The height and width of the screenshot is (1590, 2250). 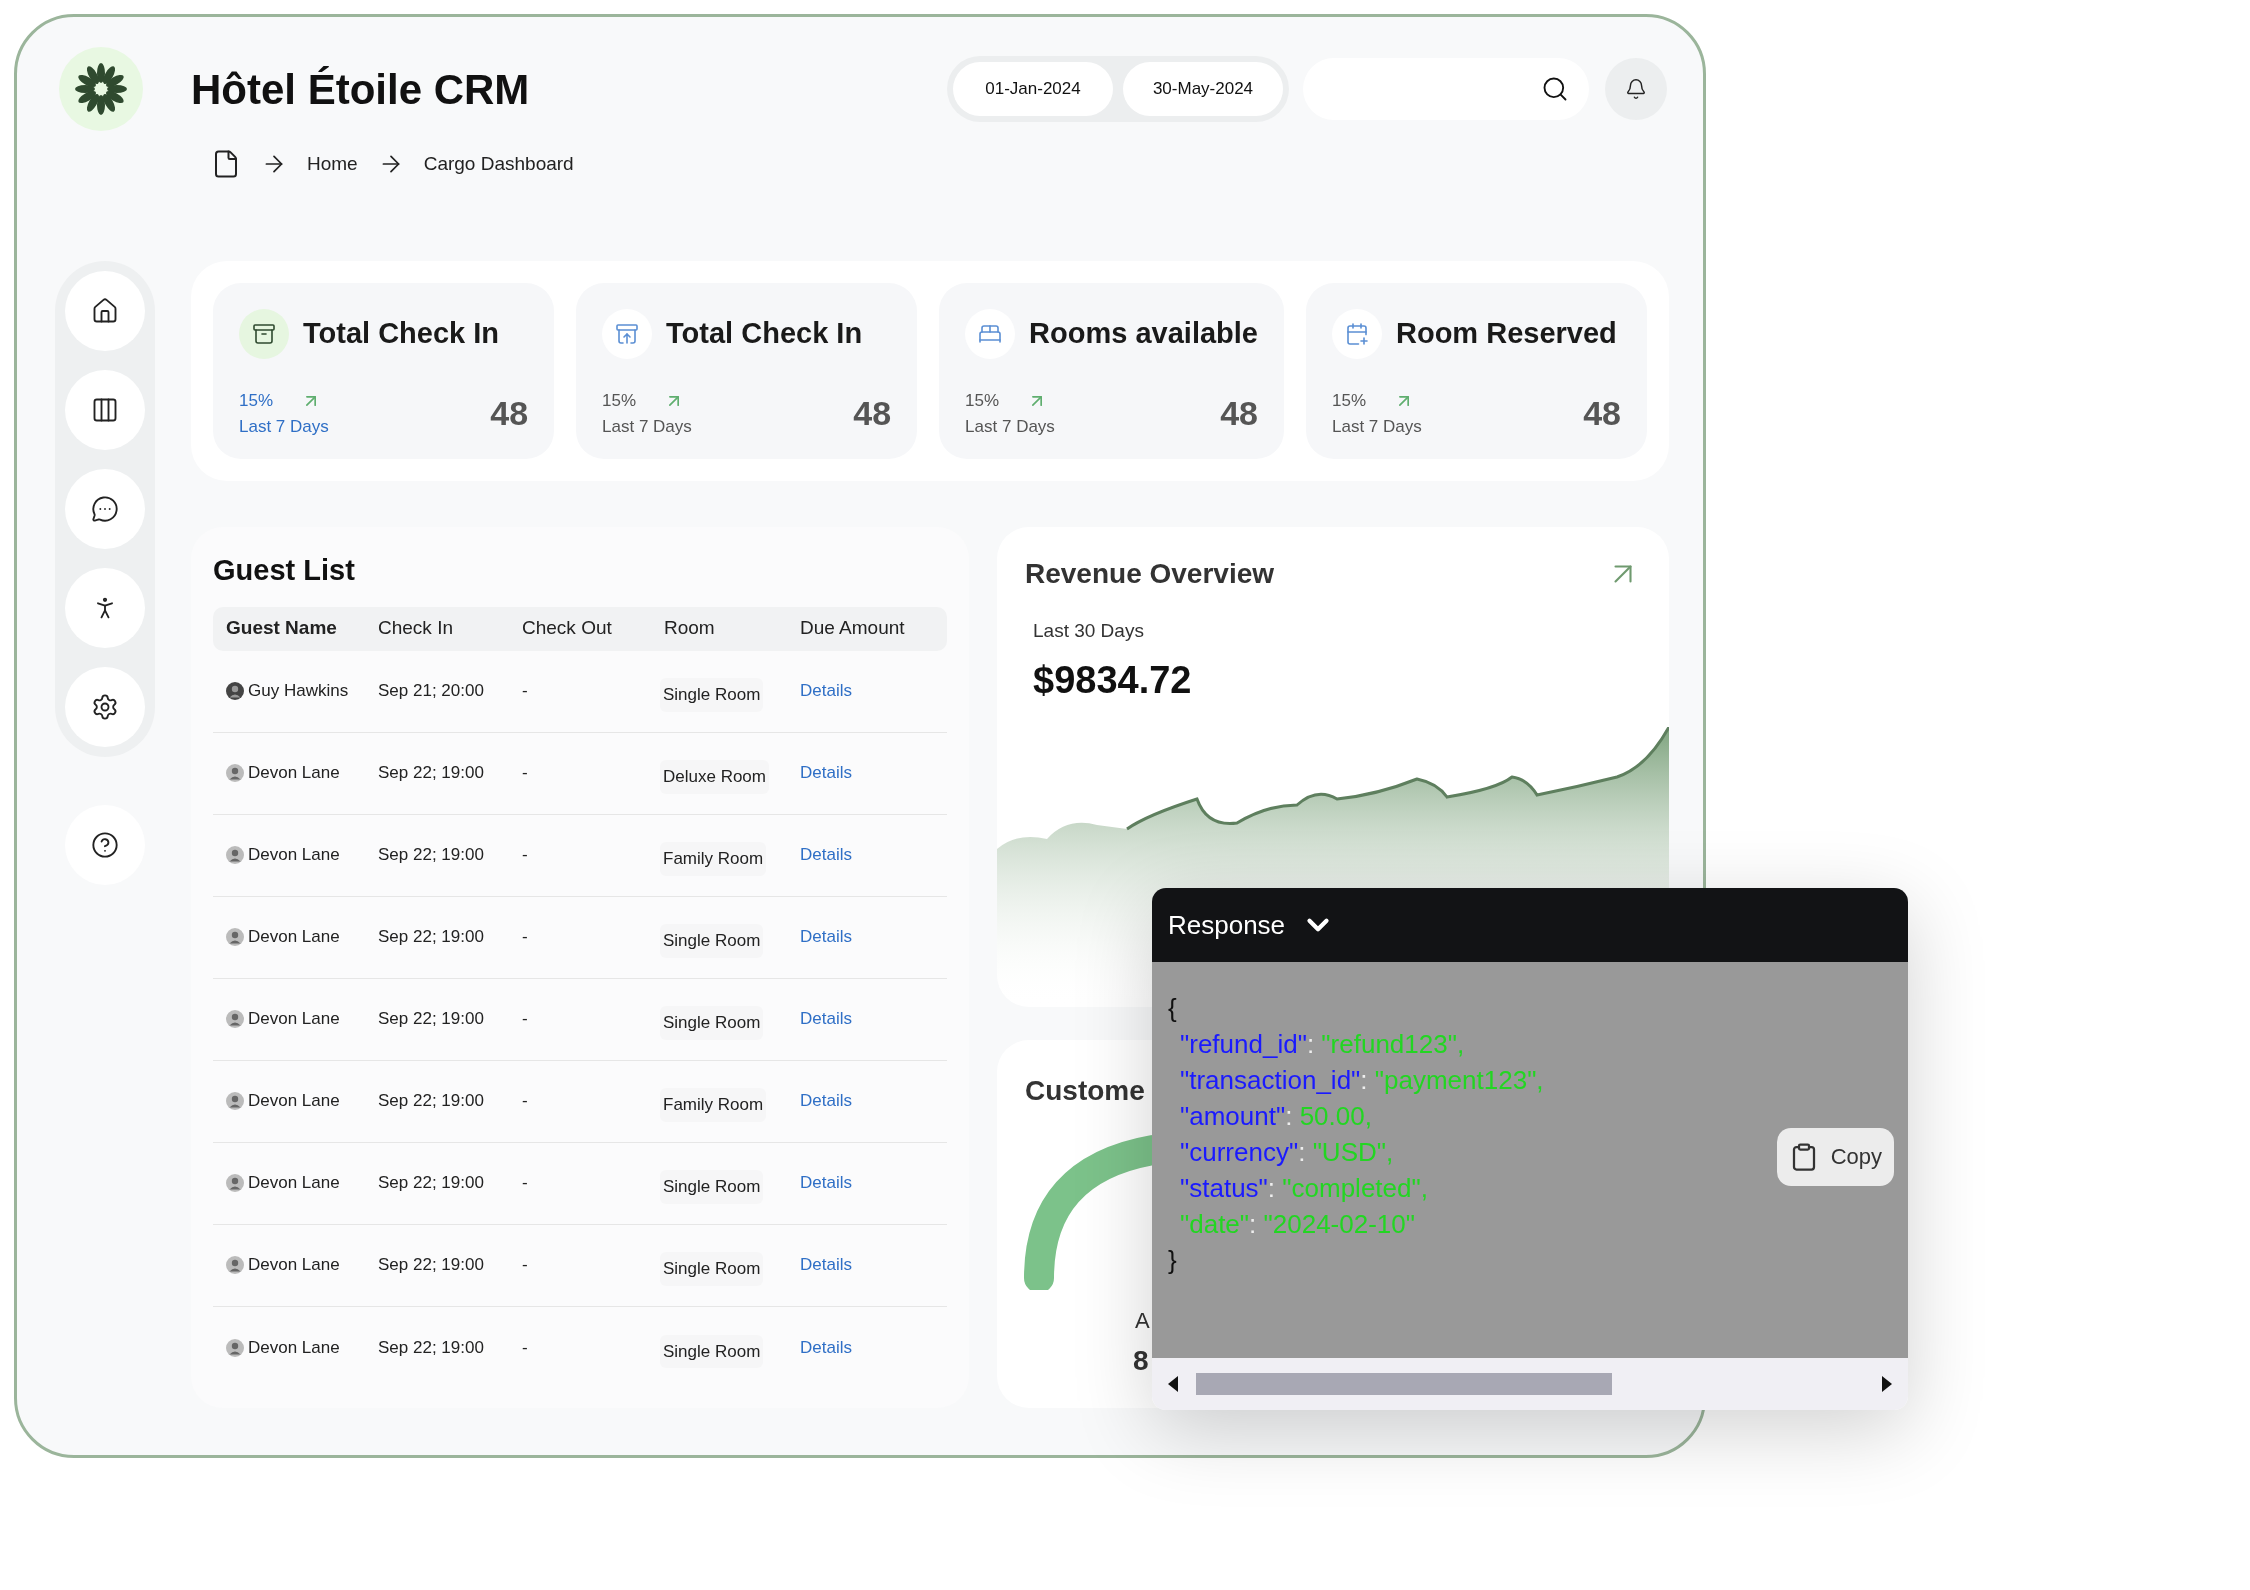 What do you see at coordinates (1142, 1321) in the screenshot?
I see `gauge-label: A` at bounding box center [1142, 1321].